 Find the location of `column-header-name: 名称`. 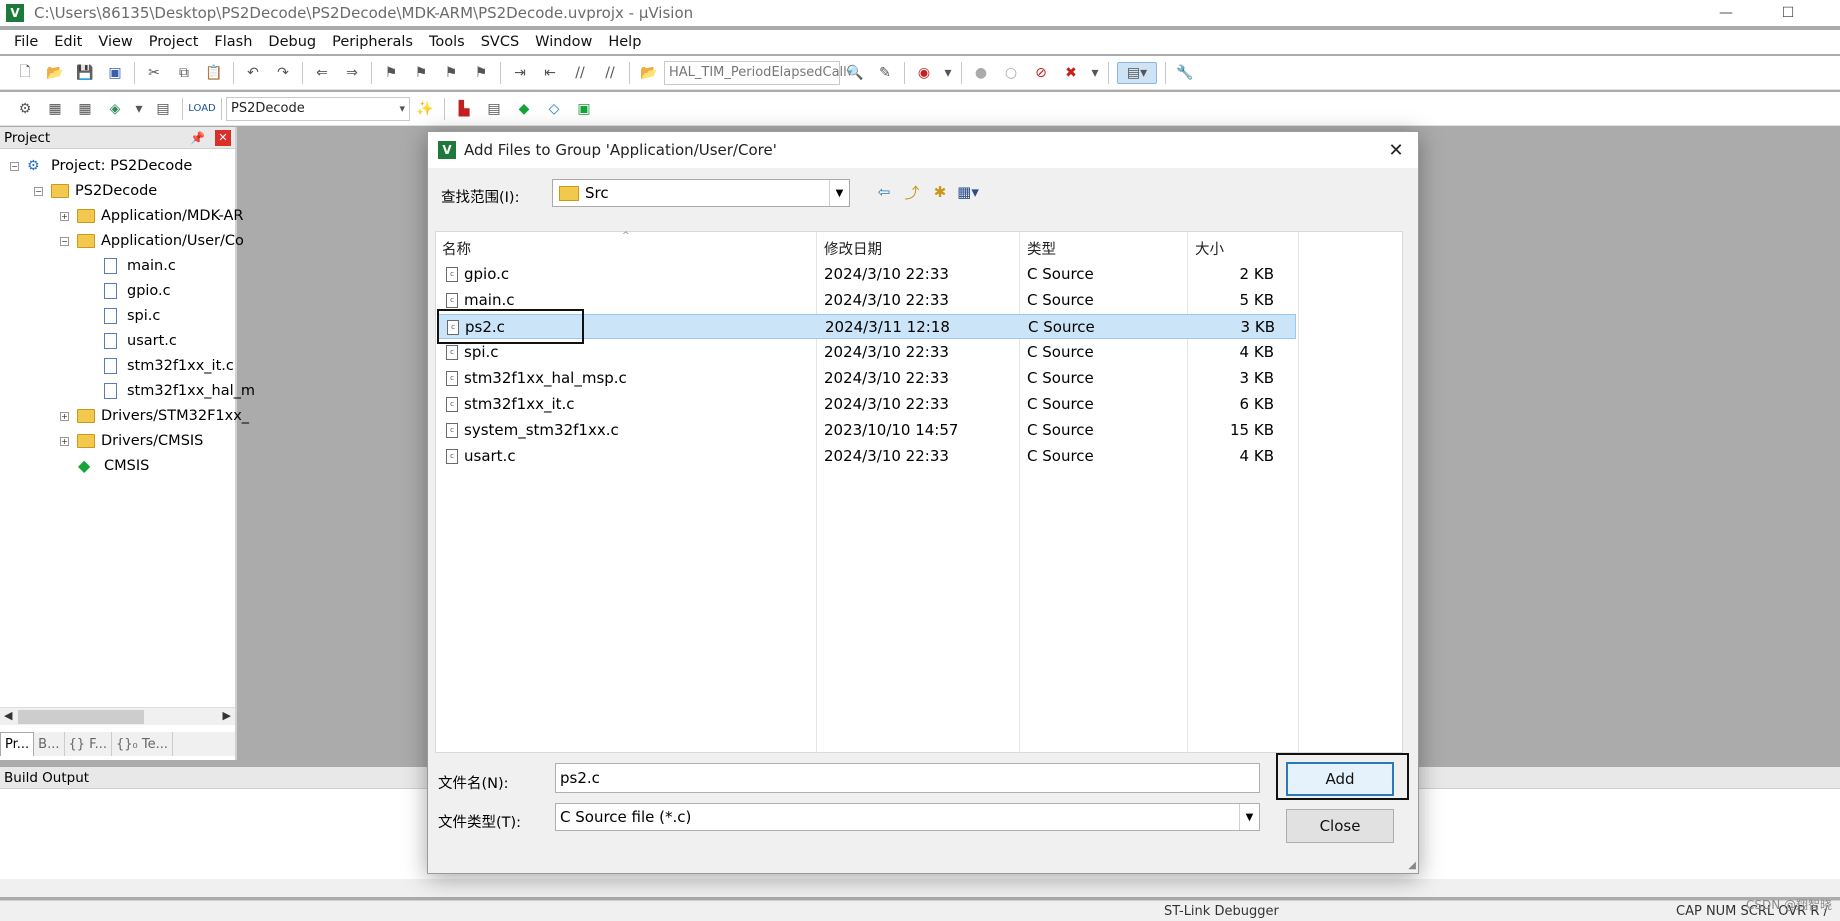

column-header-name: 名称 is located at coordinates (456, 248).